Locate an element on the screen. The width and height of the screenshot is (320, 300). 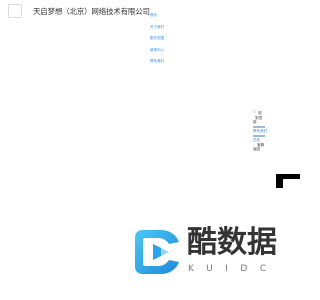
nav-item-about: 关于我们 is located at coordinates (157, 28).